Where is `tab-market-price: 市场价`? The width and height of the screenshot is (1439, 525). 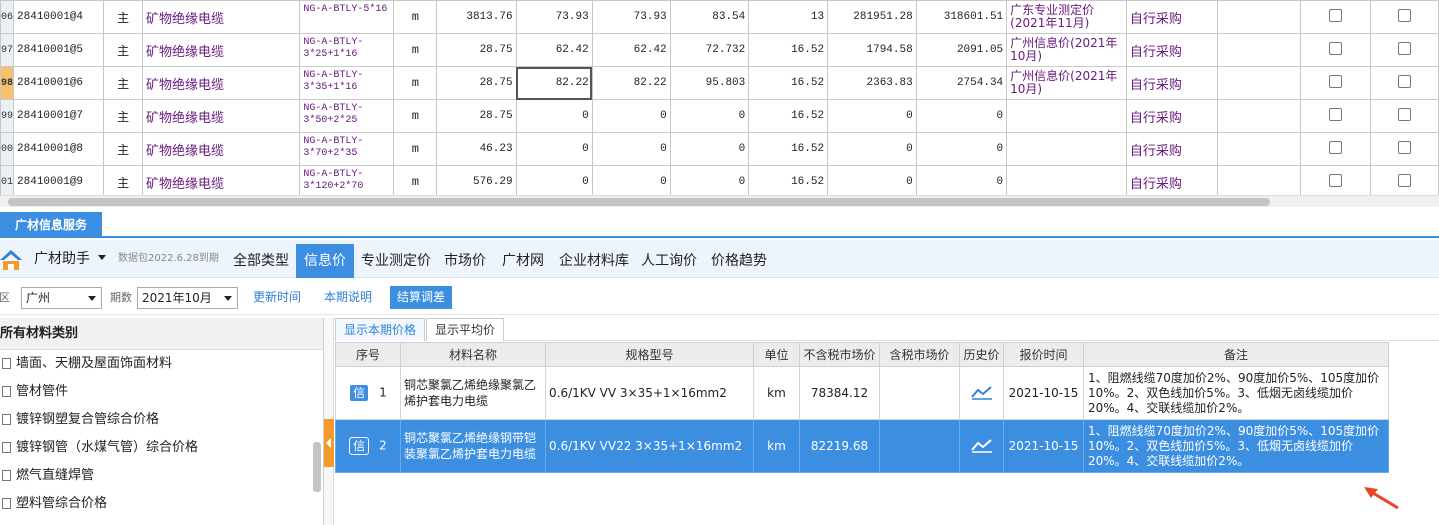
tab-market-price: 市场价 is located at coordinates (465, 261).